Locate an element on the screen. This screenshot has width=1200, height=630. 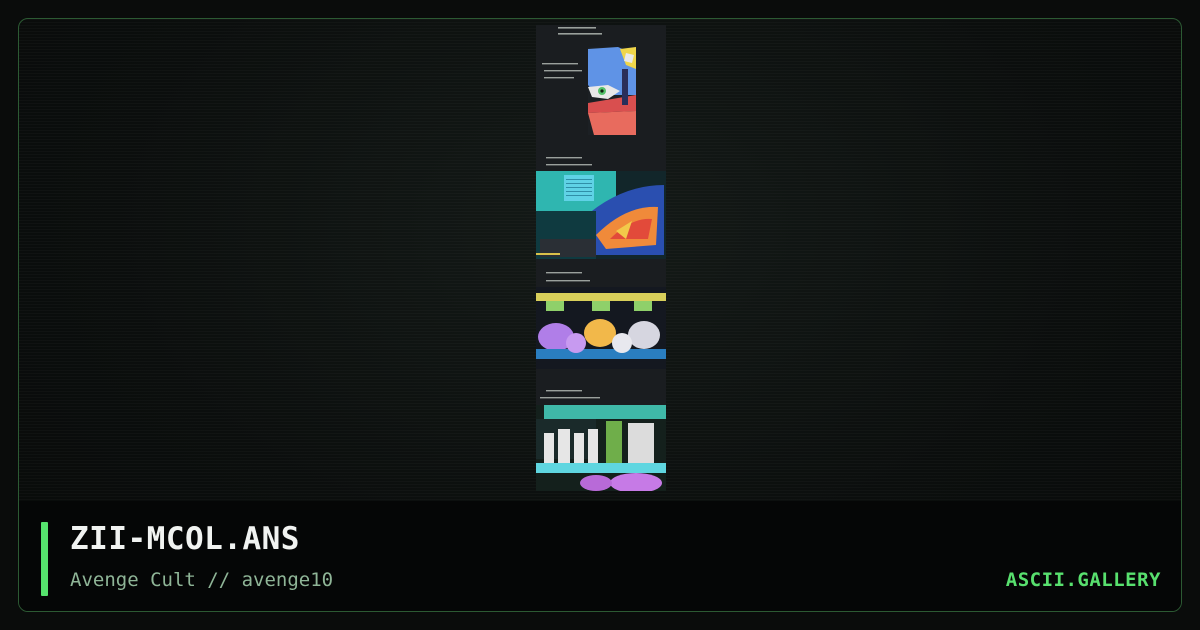
artwork-credit: Avenge Cult // avenge10 is located at coordinates (202, 580).